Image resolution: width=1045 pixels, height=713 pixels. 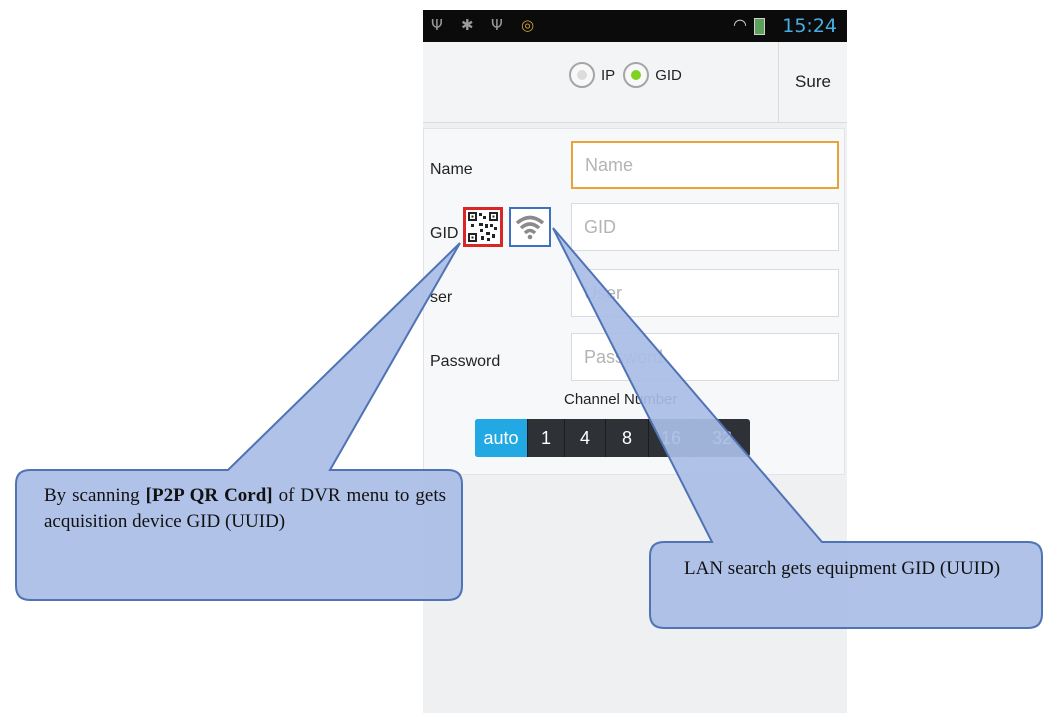 What do you see at coordinates (759, 26) in the screenshot?
I see `battery-icon` at bounding box center [759, 26].